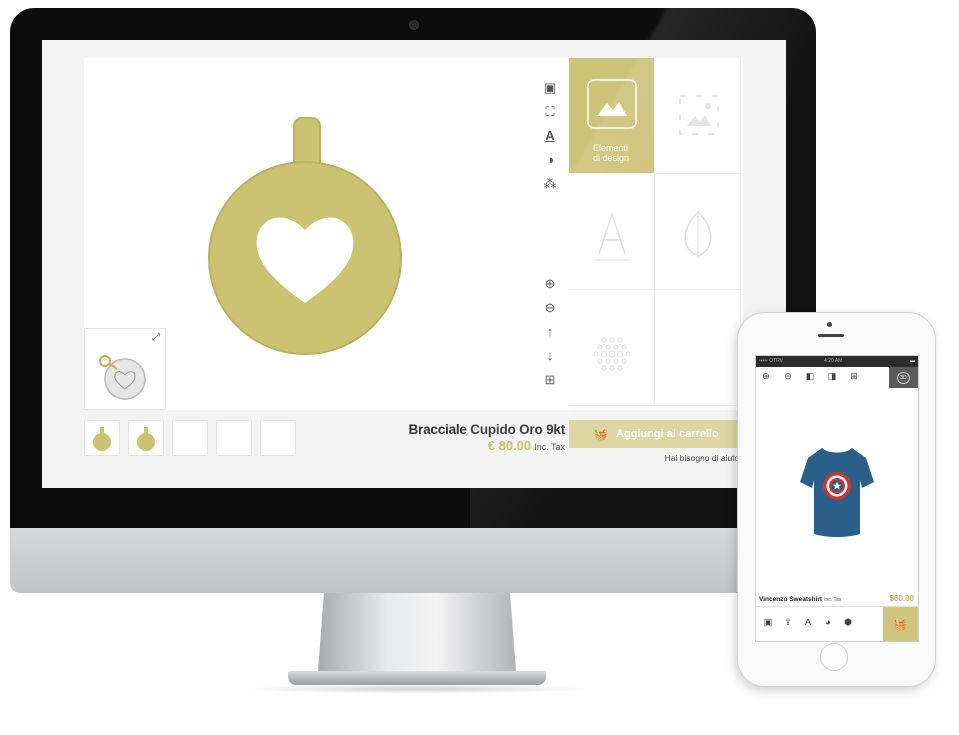 The height and width of the screenshot is (735, 959). What do you see at coordinates (414, 25) in the screenshot?
I see `webcam-icon` at bounding box center [414, 25].